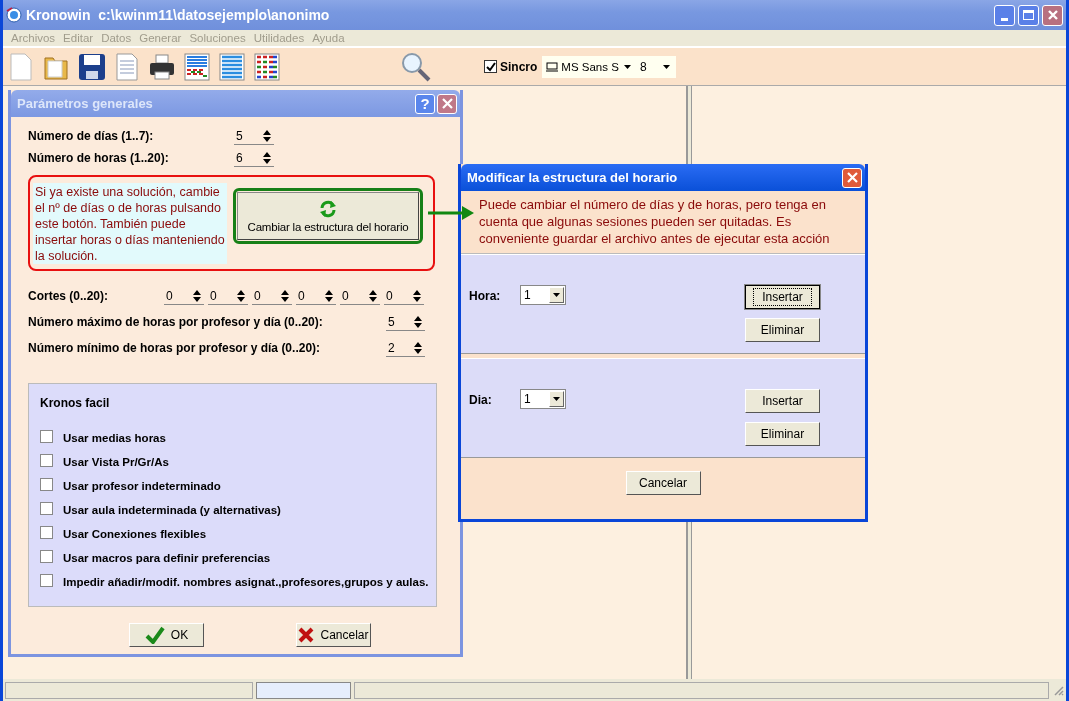 This screenshot has width=1069, height=701. I want to click on ok-button: OK, so click(166, 635).